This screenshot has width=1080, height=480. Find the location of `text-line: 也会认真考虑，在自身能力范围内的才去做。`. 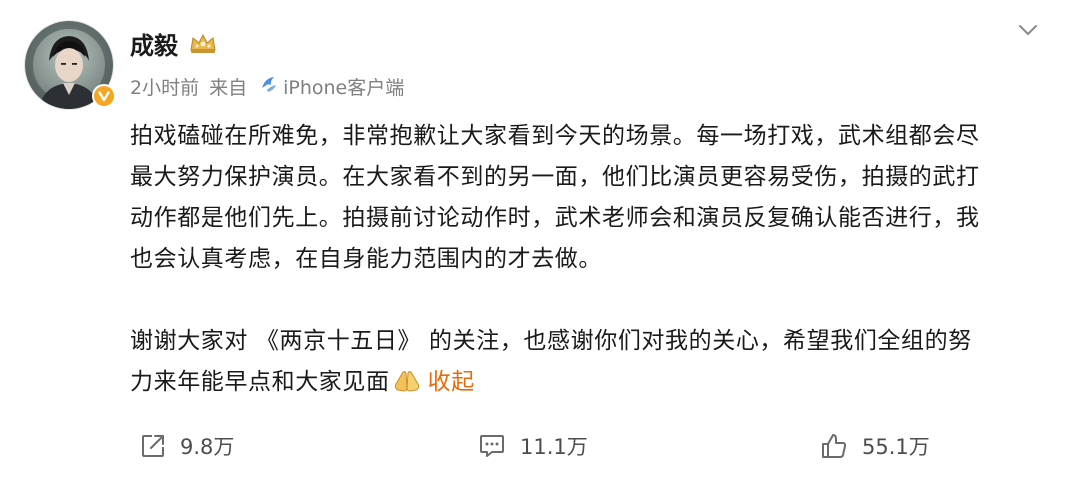

text-line: 也会认真考虑，在自身能力范围内的才去做。 is located at coordinates (366, 259).